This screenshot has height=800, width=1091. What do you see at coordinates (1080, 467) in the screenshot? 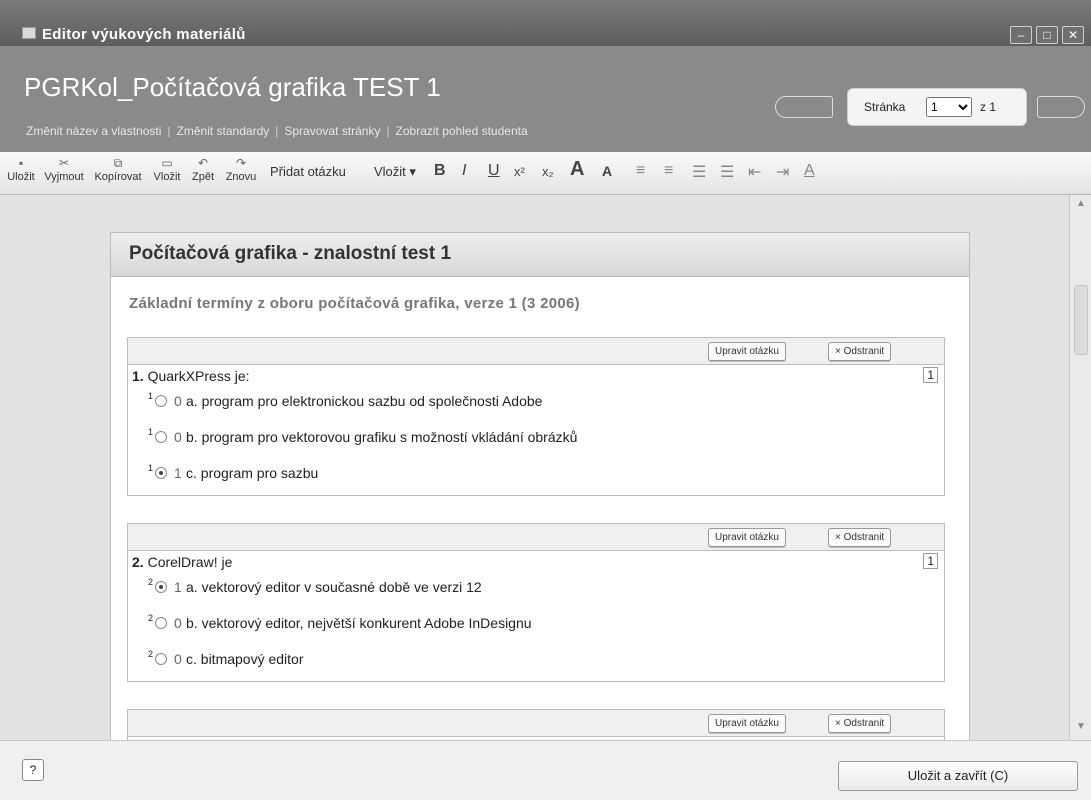
I see `vertical-scrollbar: ▲ ▼` at bounding box center [1080, 467].